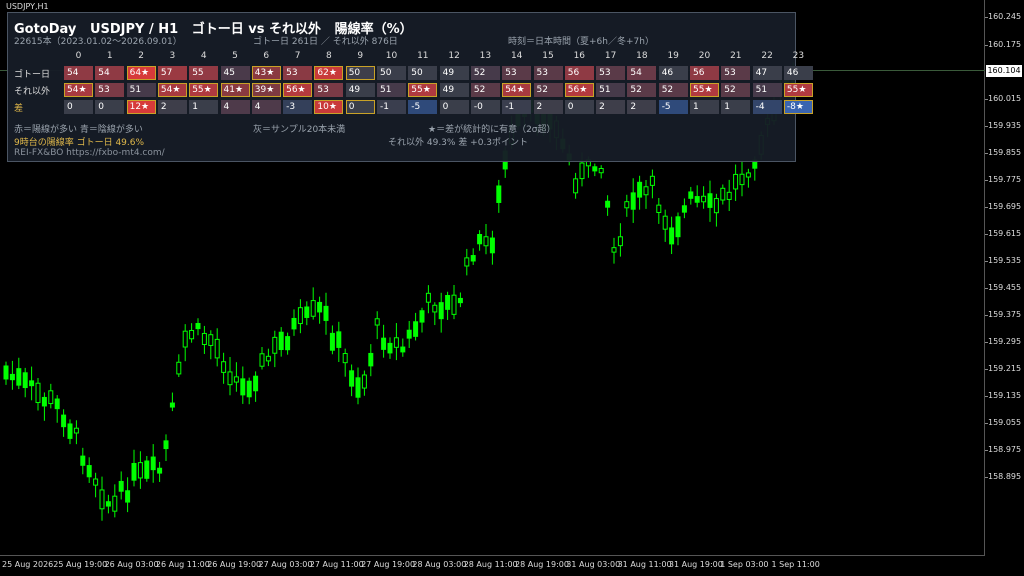  What do you see at coordinates (329, 56) in the screenshot?
I see `hour-header: 8` at bounding box center [329, 56].